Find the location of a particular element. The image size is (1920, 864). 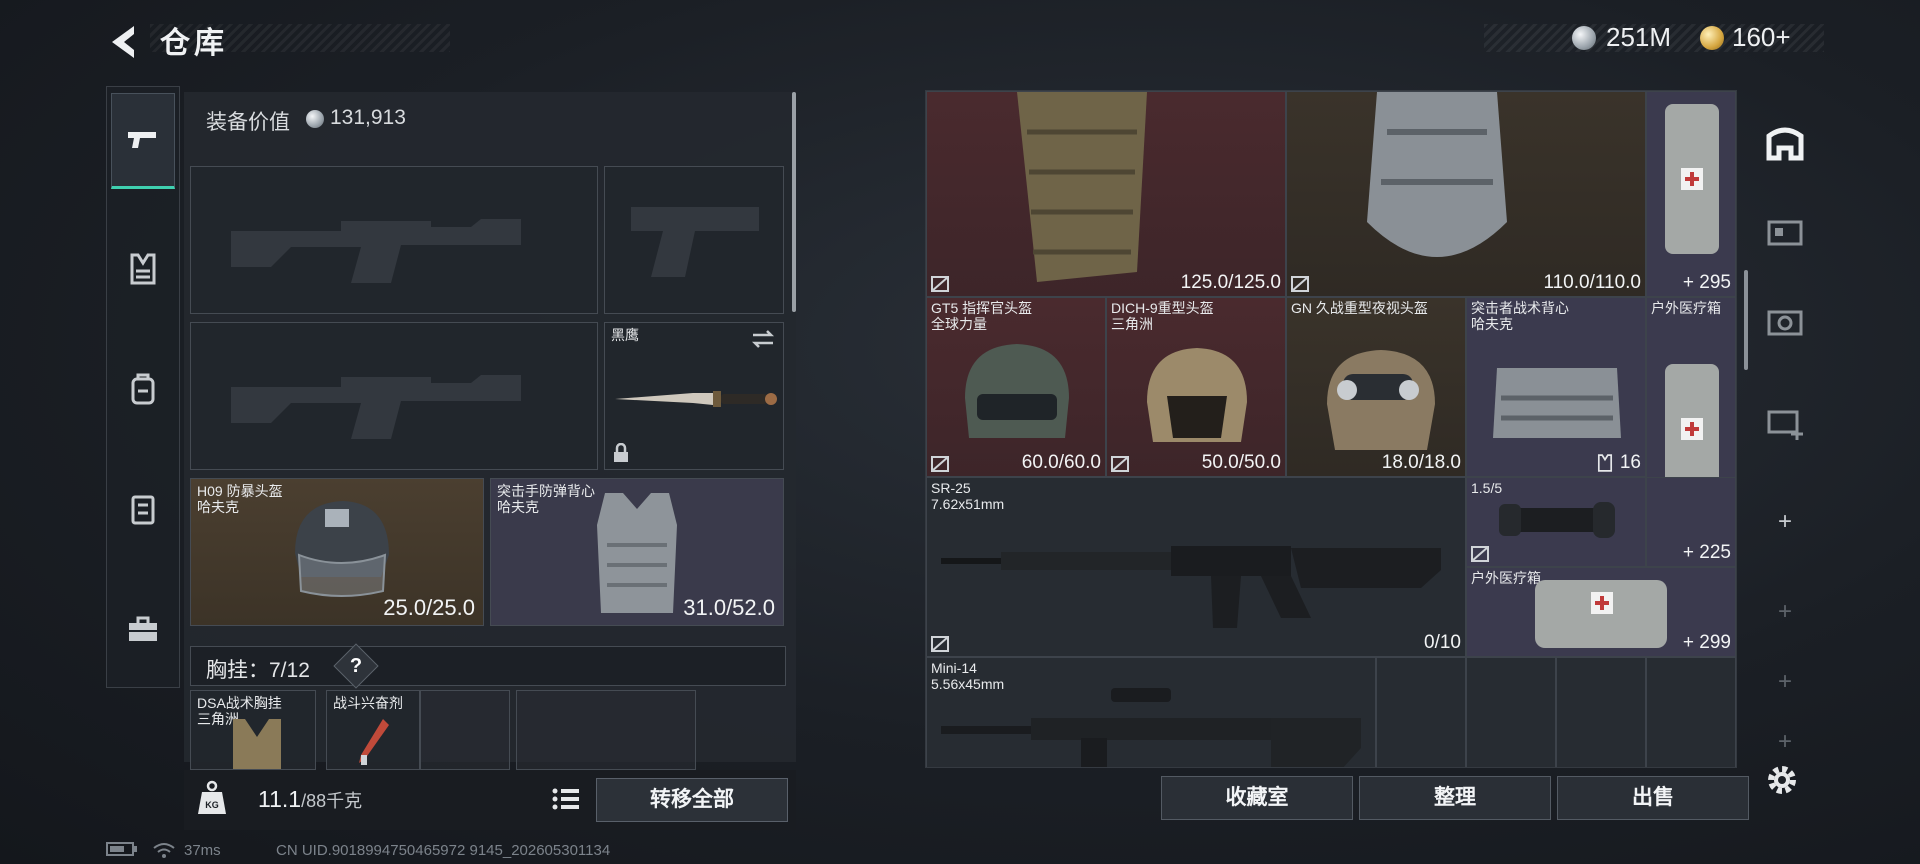

secondary-weapon-slot is located at coordinates (394, 396).